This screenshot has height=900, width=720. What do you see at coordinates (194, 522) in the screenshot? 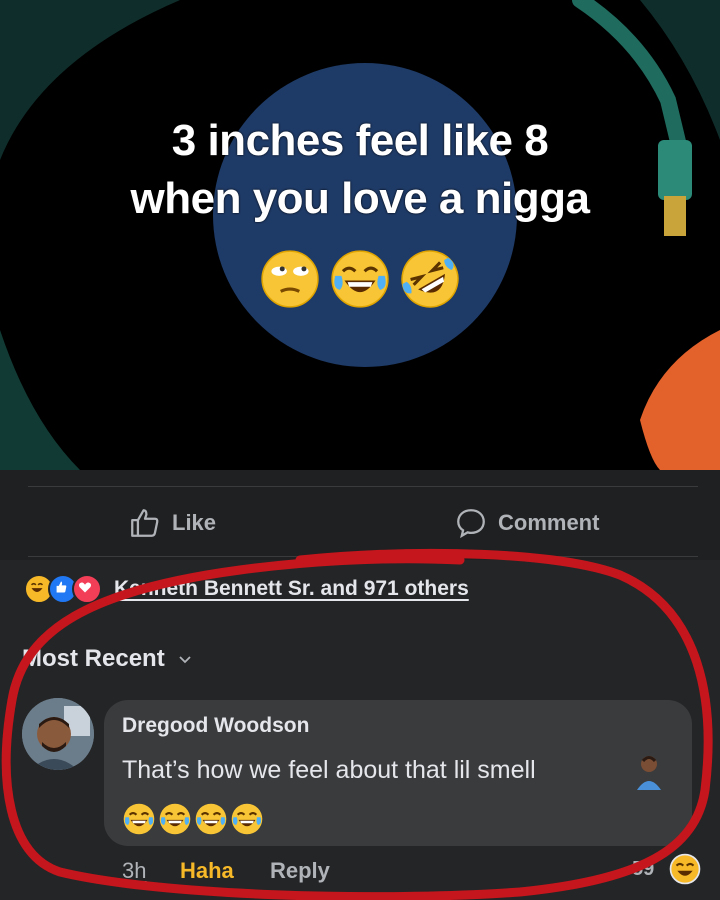
I see `like-label: Like` at bounding box center [194, 522].